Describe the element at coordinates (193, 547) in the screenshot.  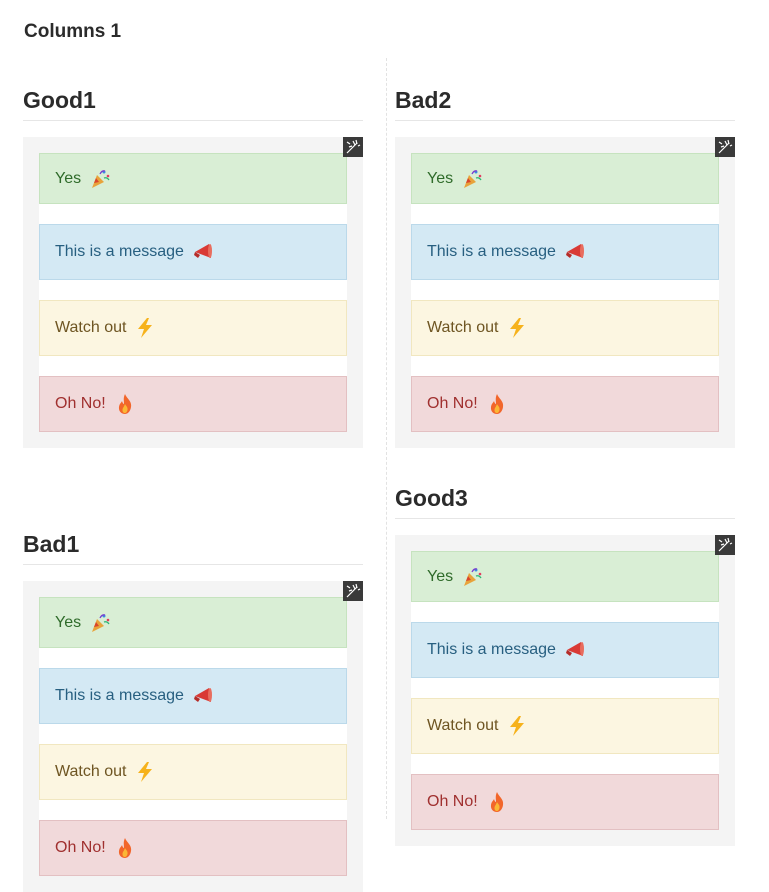
I see `section-title: Bad1` at that location.